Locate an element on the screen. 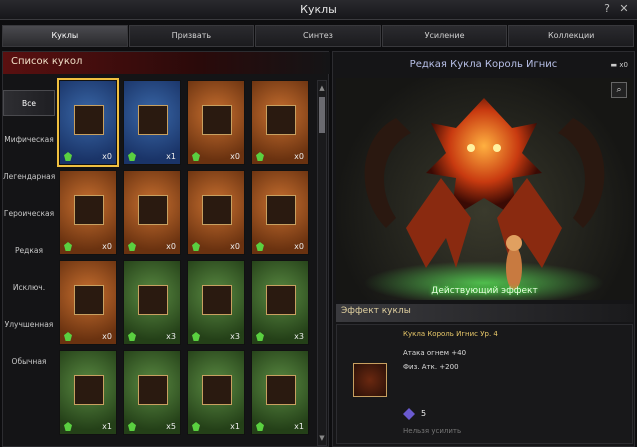 This screenshot has width=637, height=447. frog-portrait-icon is located at coordinates (153, 300).